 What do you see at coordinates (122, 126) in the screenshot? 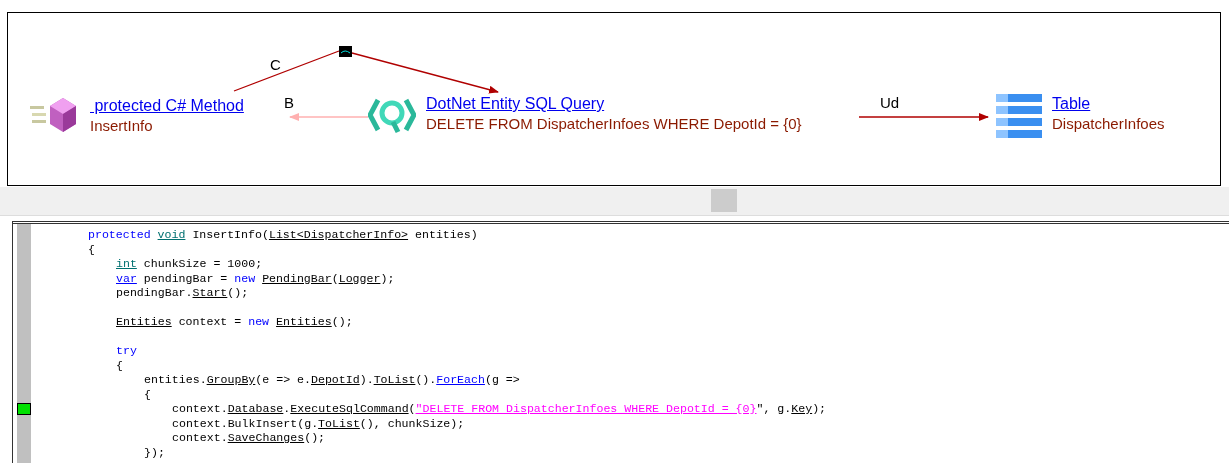
I see `node-subtitle: InsertInfo` at bounding box center [122, 126].